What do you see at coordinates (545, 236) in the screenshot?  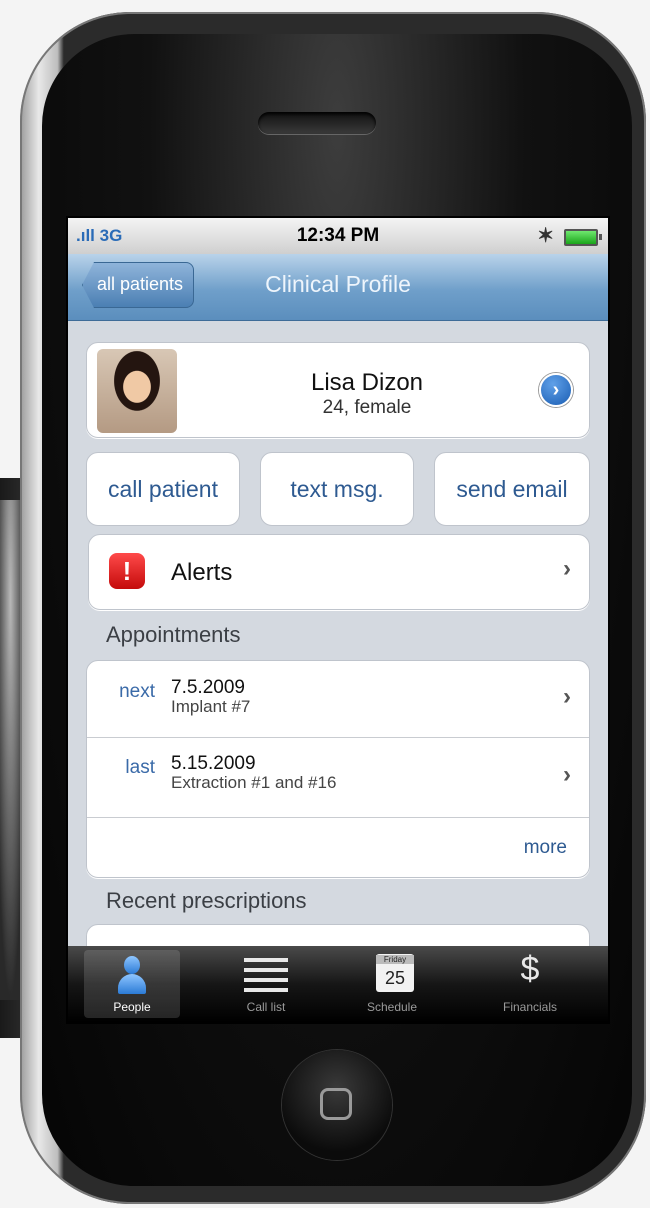 I see `bluetooth-icon: ✶` at bounding box center [545, 236].